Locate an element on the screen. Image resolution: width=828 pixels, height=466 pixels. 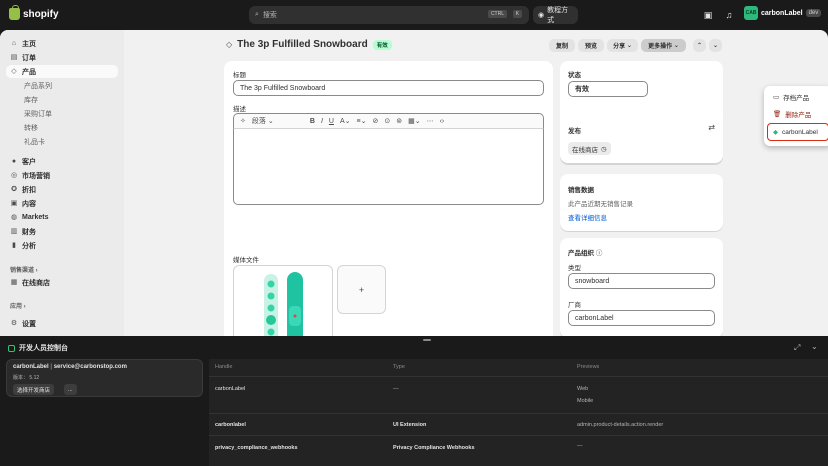
menu-item-carbonlabel: ◆ carbonLabel is located at coordinates (797, 132).